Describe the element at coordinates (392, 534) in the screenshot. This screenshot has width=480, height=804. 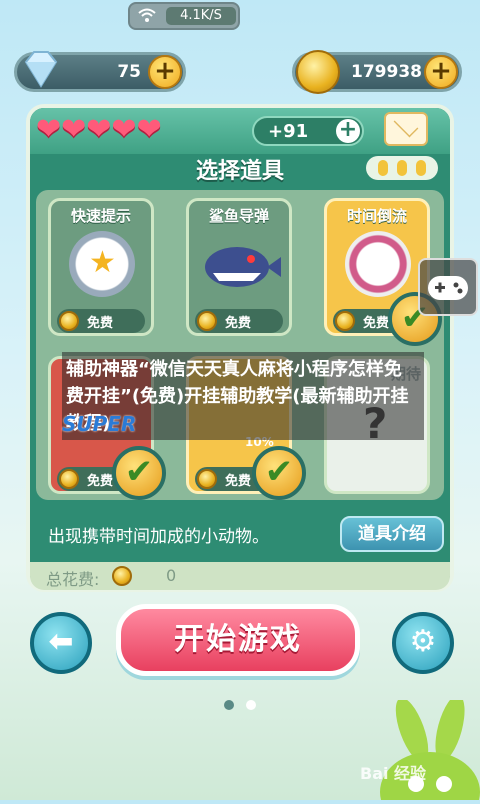
I see `item-intro-button: 道具介绍` at that location.